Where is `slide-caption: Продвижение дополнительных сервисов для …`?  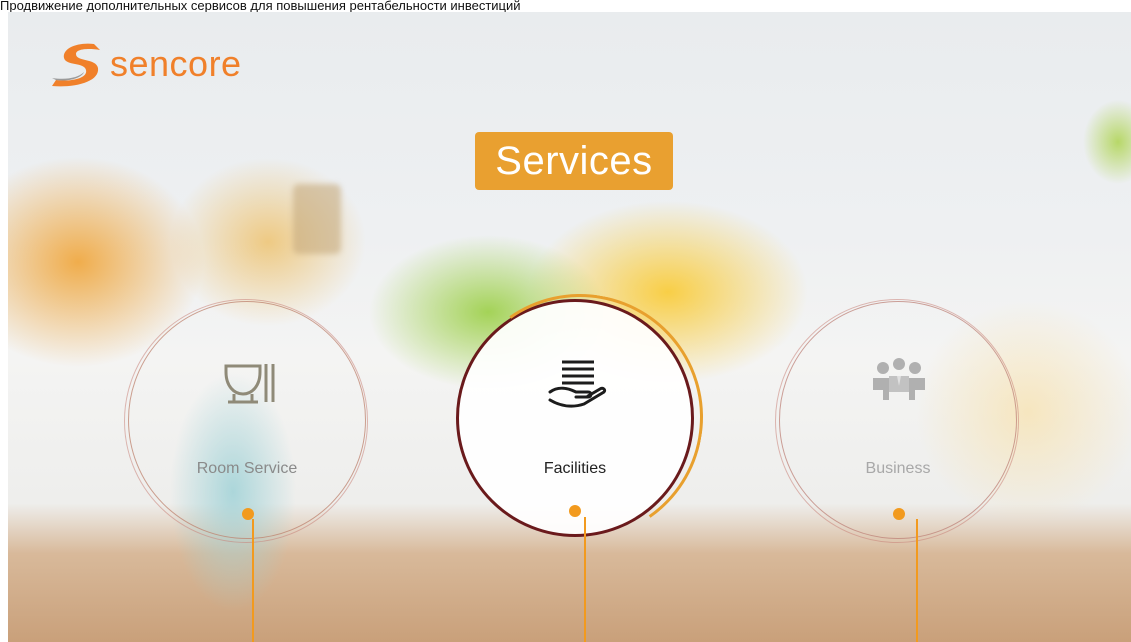
slide-caption: Продвижение дополнительных сервисов для … is located at coordinates (565, 6).